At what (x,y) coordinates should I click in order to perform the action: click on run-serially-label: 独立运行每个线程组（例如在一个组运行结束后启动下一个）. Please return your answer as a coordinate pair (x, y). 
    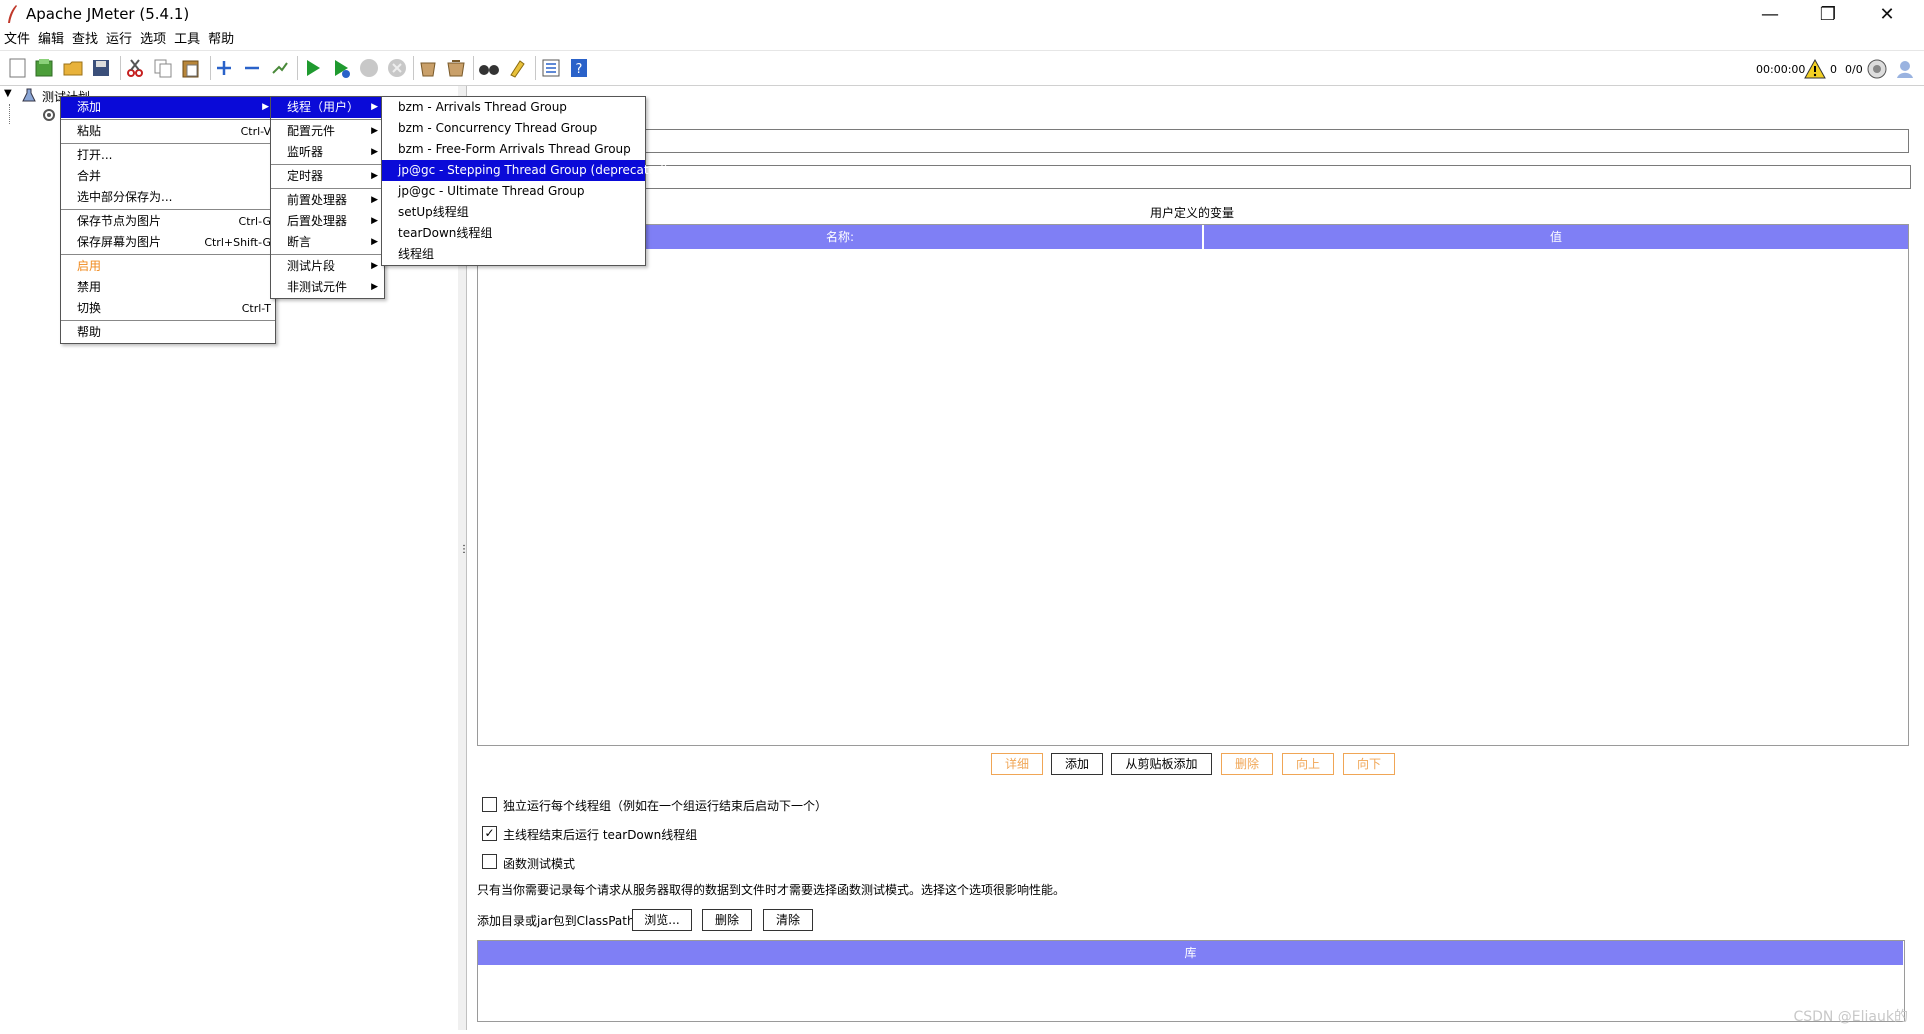
    Looking at the image, I should click on (665, 806).